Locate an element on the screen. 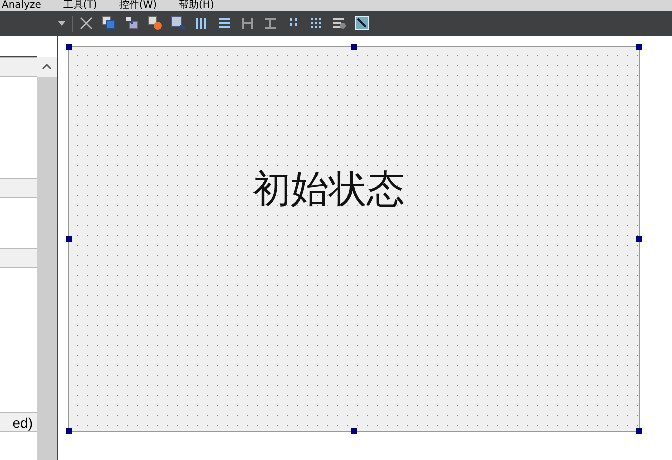  menu-item: 控件(W) is located at coordinates (138, 5).